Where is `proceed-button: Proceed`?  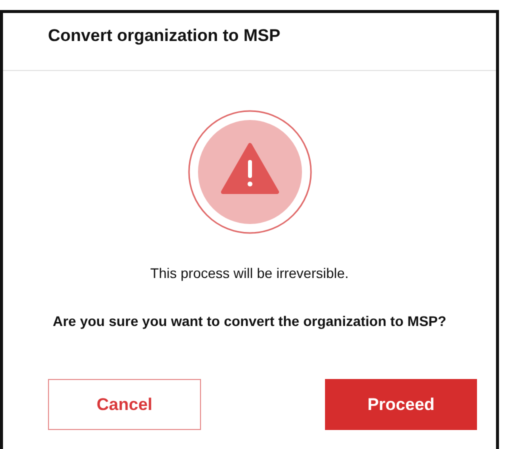
proceed-button: Proceed is located at coordinates (401, 404).